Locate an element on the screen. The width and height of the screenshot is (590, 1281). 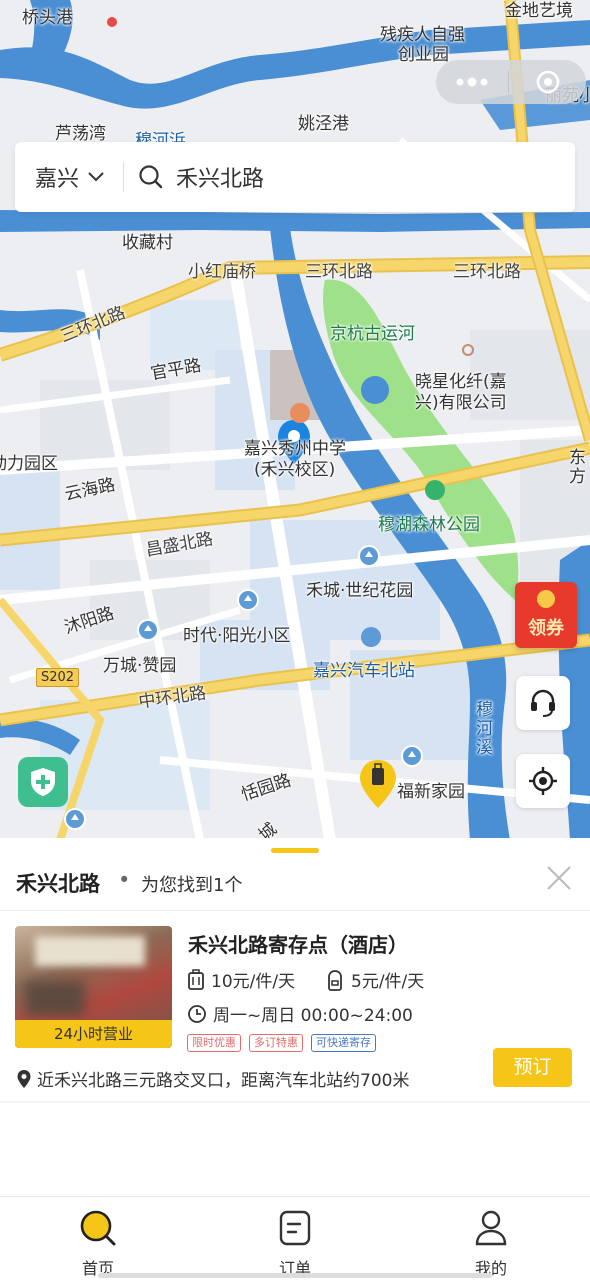
city-label: 嘉兴 is located at coordinates (57, 179).